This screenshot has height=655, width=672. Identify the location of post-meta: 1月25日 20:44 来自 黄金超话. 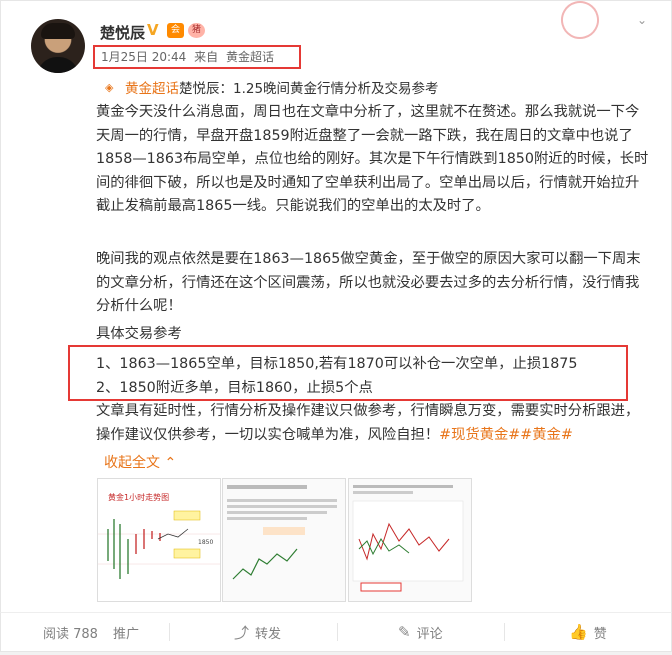
(197, 57).